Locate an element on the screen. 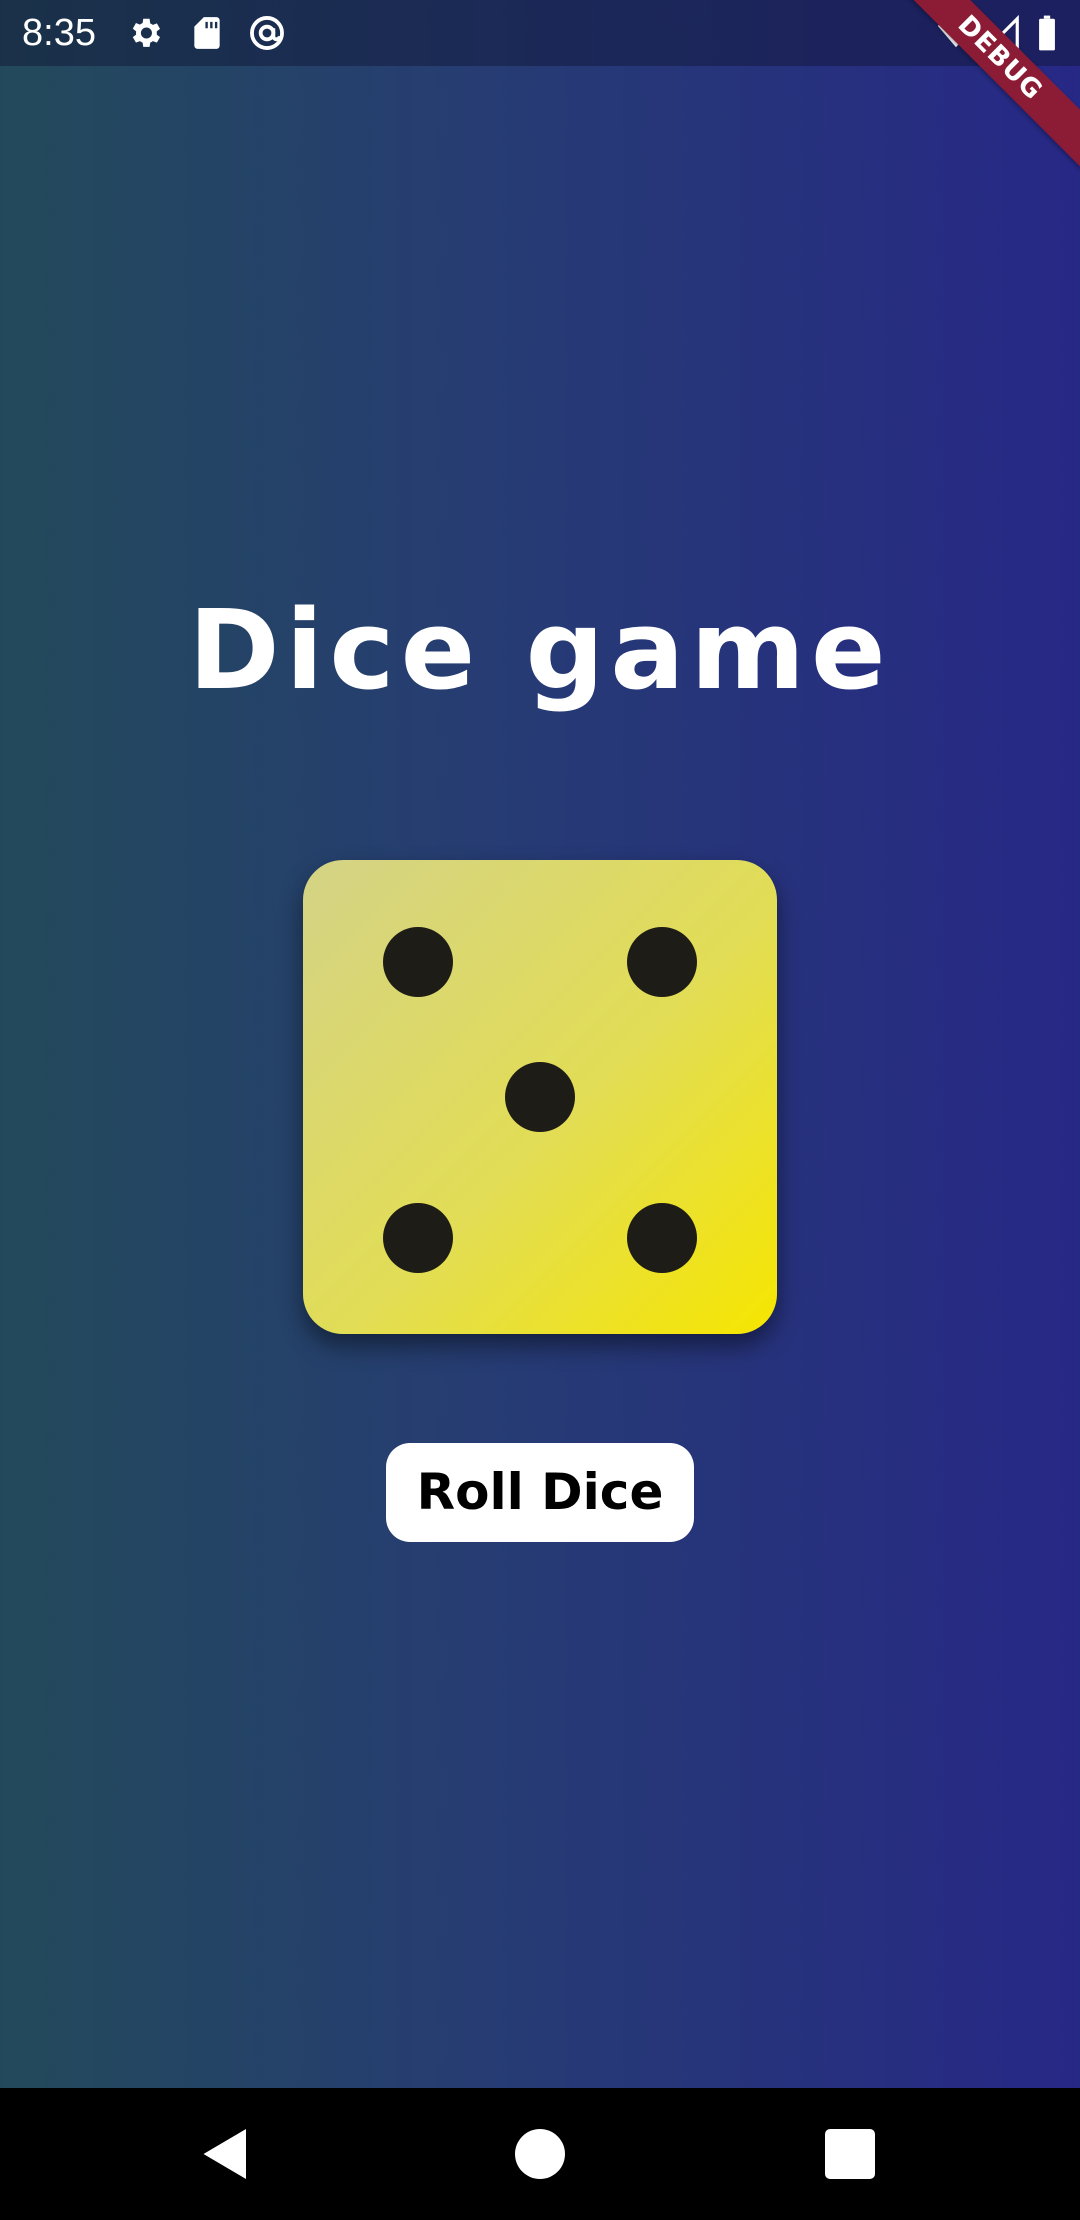  status-time: 8:35 is located at coordinates (59, 33).